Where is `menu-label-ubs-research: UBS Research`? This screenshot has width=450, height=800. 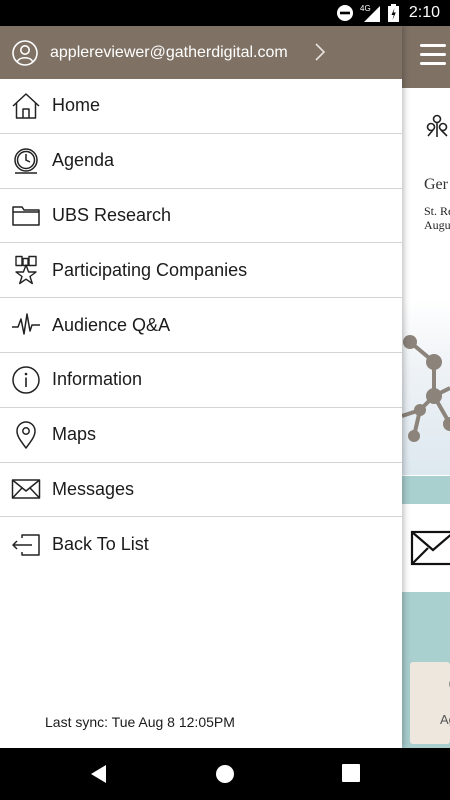 menu-label-ubs-research: UBS Research is located at coordinates (112, 214).